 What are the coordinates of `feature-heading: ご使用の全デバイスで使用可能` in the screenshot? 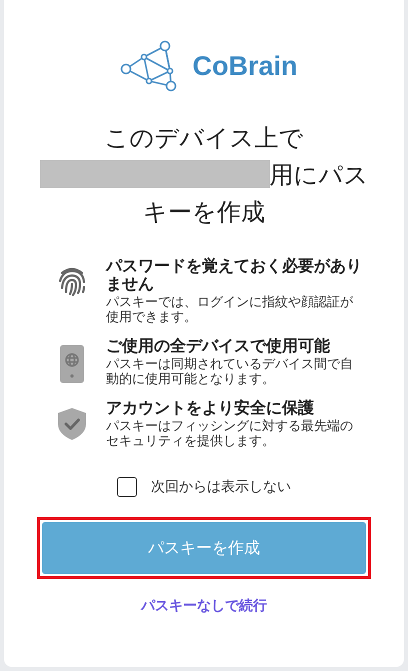 It's located at (218, 346).